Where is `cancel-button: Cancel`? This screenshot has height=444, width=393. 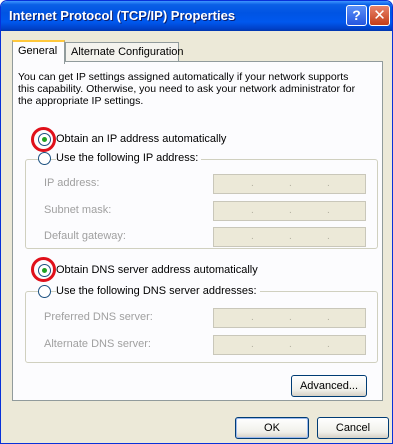
cancel-button: Cancel is located at coordinates (353, 428).